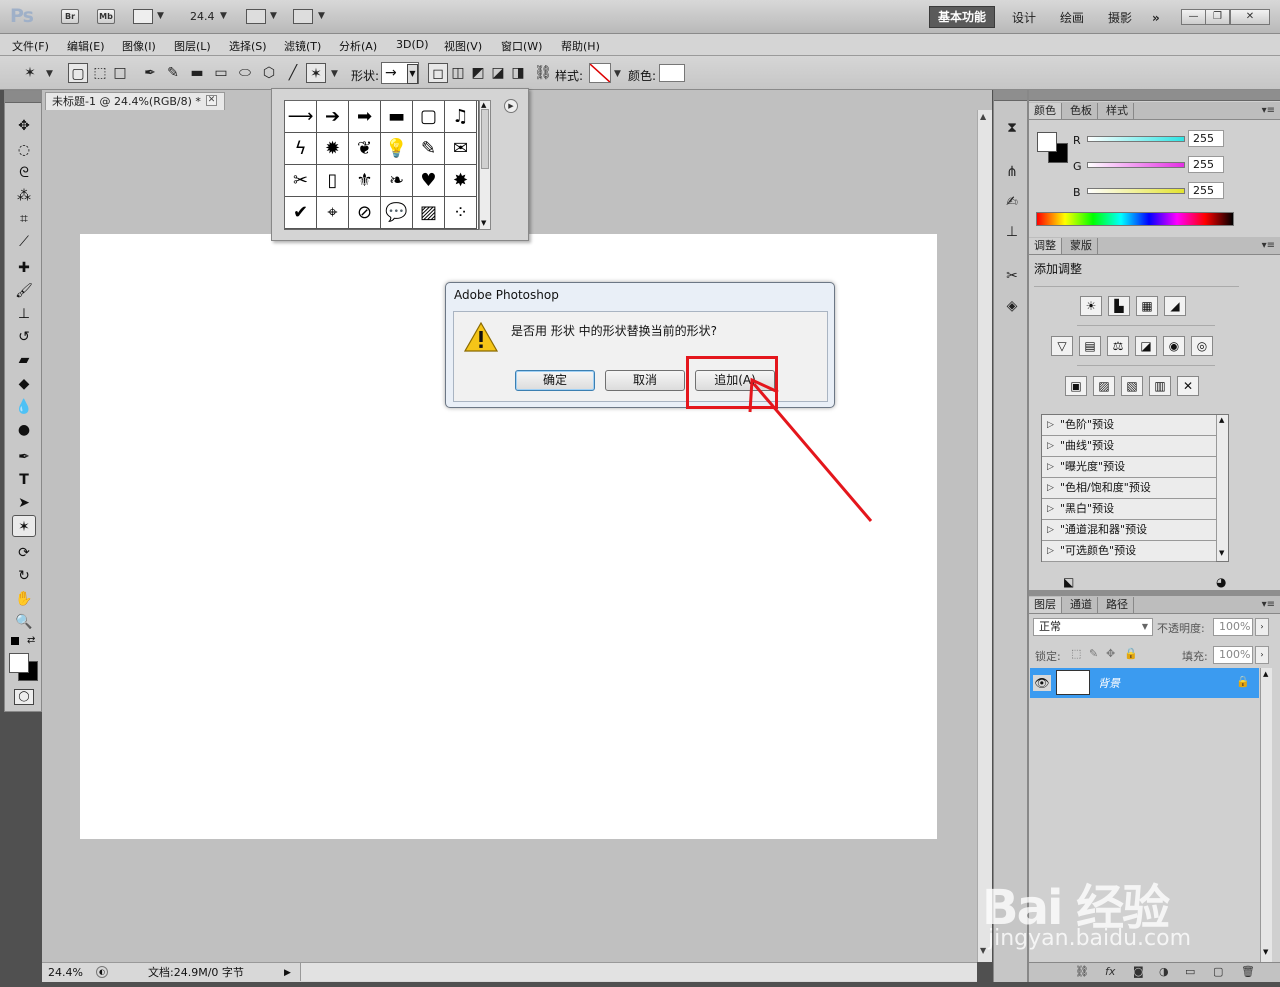 Image resolution: width=1280 pixels, height=987 pixels. Describe the element at coordinates (256, 16) in the screenshot. I see `arrange-documents-icon` at that location.